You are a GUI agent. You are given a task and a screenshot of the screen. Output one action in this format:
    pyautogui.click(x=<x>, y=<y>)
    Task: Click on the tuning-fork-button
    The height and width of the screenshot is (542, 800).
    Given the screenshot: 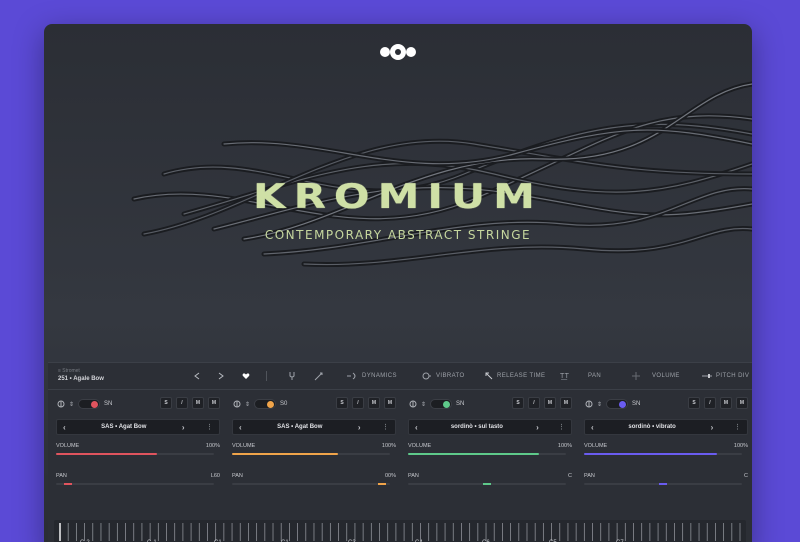 What is the action you would take?
    pyautogui.click(x=292, y=376)
    